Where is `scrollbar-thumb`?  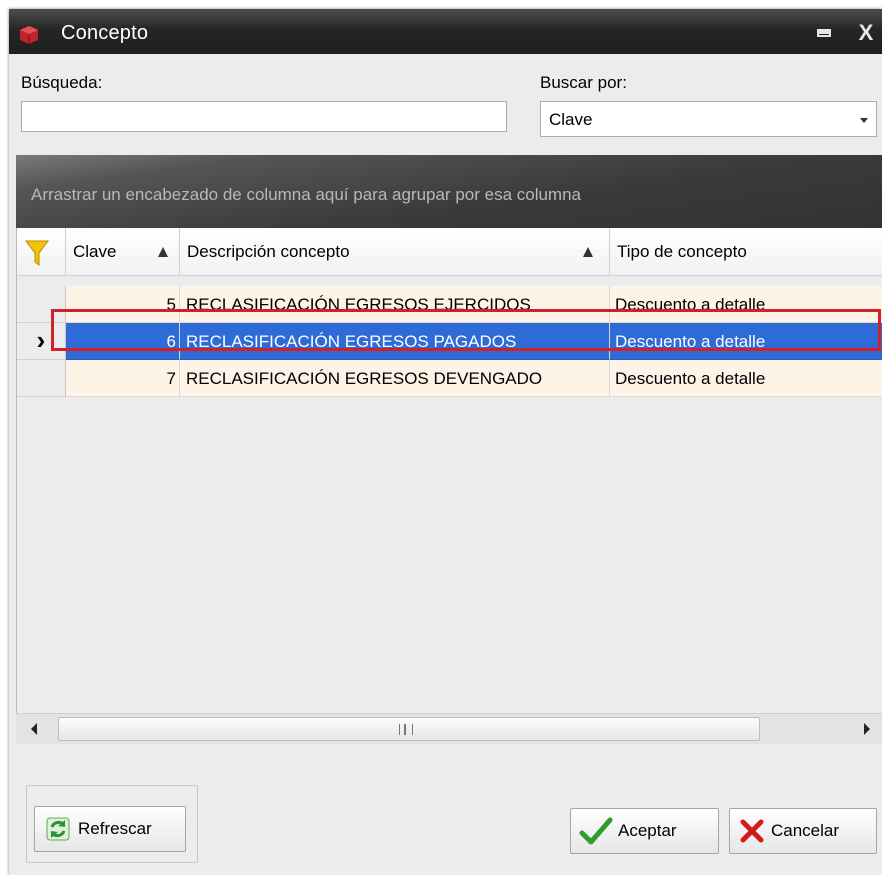 scrollbar-thumb is located at coordinates (409, 729).